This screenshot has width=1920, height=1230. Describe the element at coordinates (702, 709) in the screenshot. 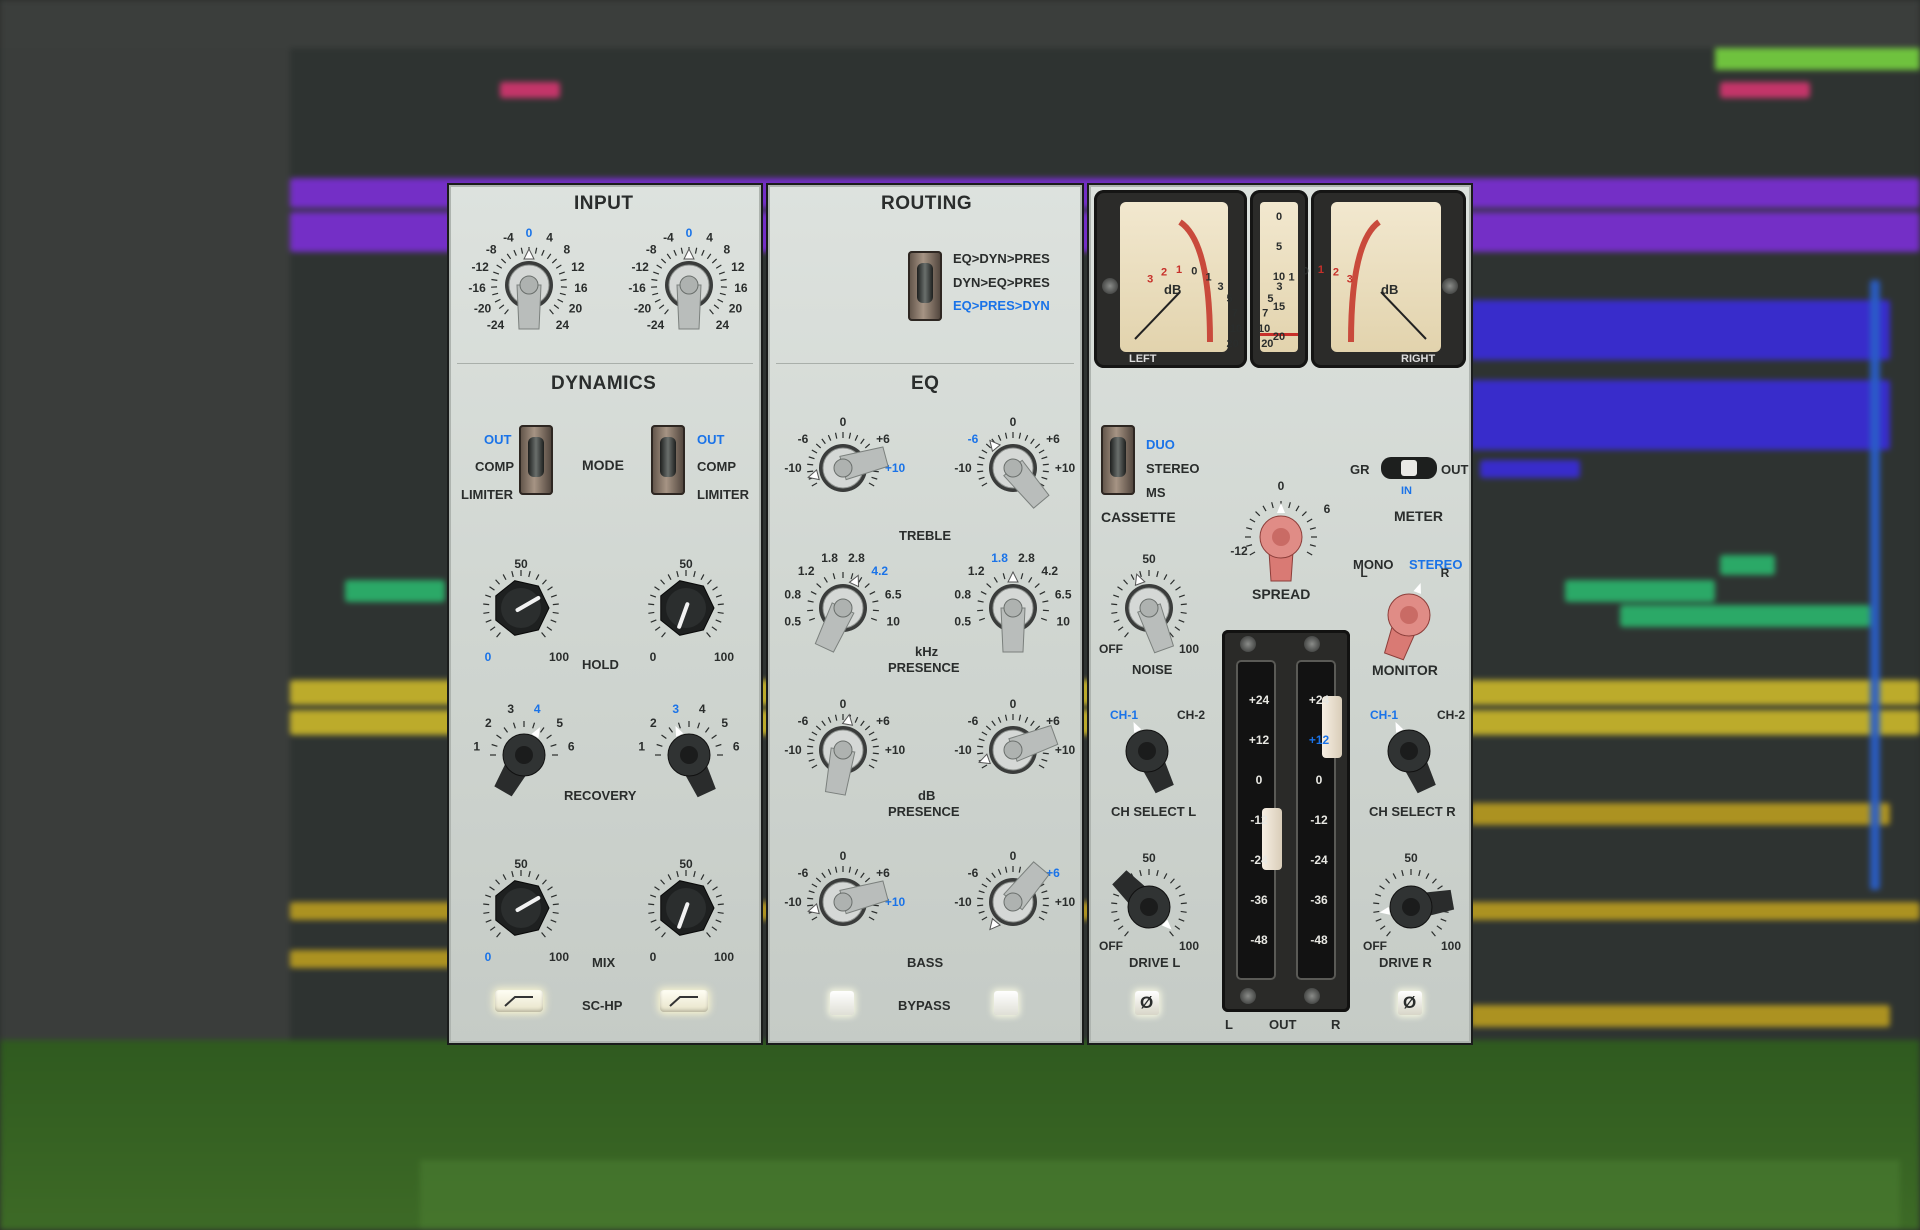

I see `recovery-scale-label: 4` at that location.